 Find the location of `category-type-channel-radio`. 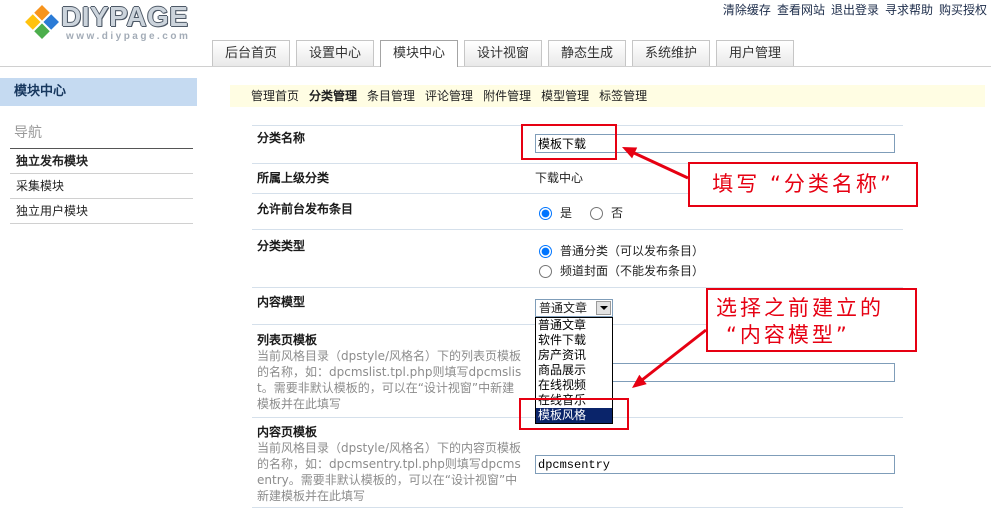

category-type-channel-radio is located at coordinates (545, 271).